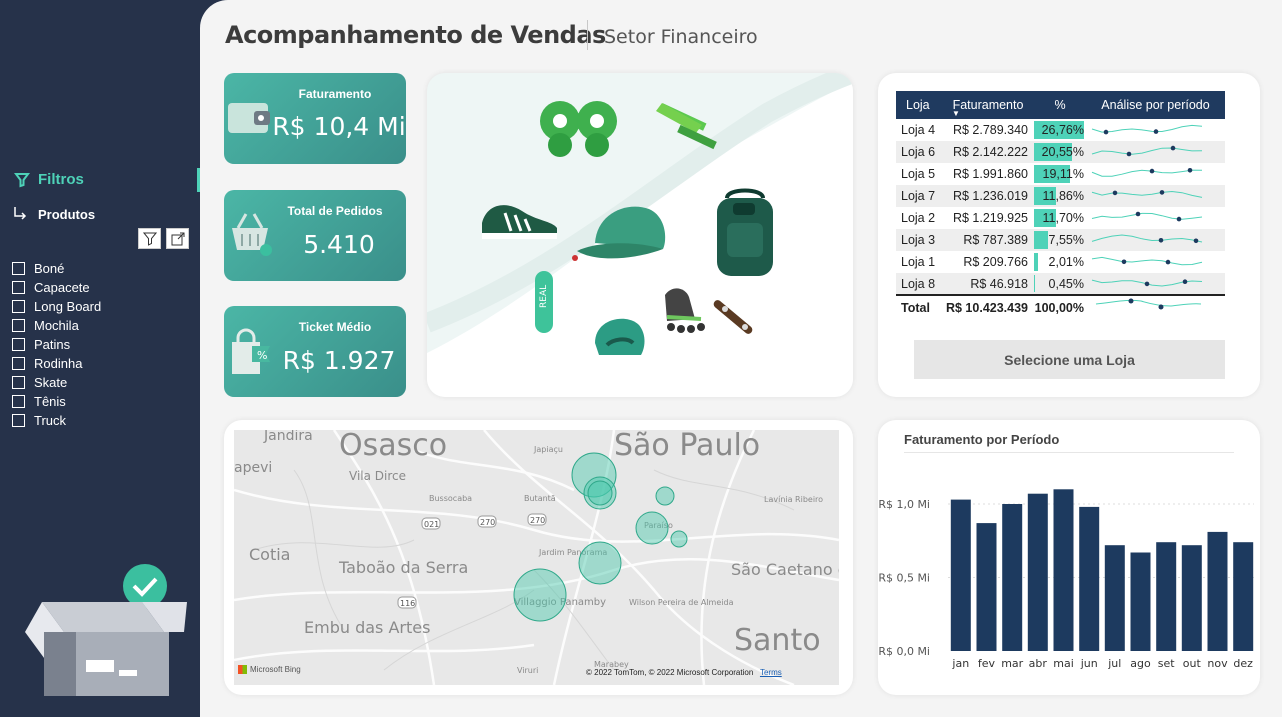 Image resolution: width=1282 pixels, height=717 pixels. Describe the element at coordinates (918, 174) in the screenshot. I see `cell-loja: Loja 5` at that location.